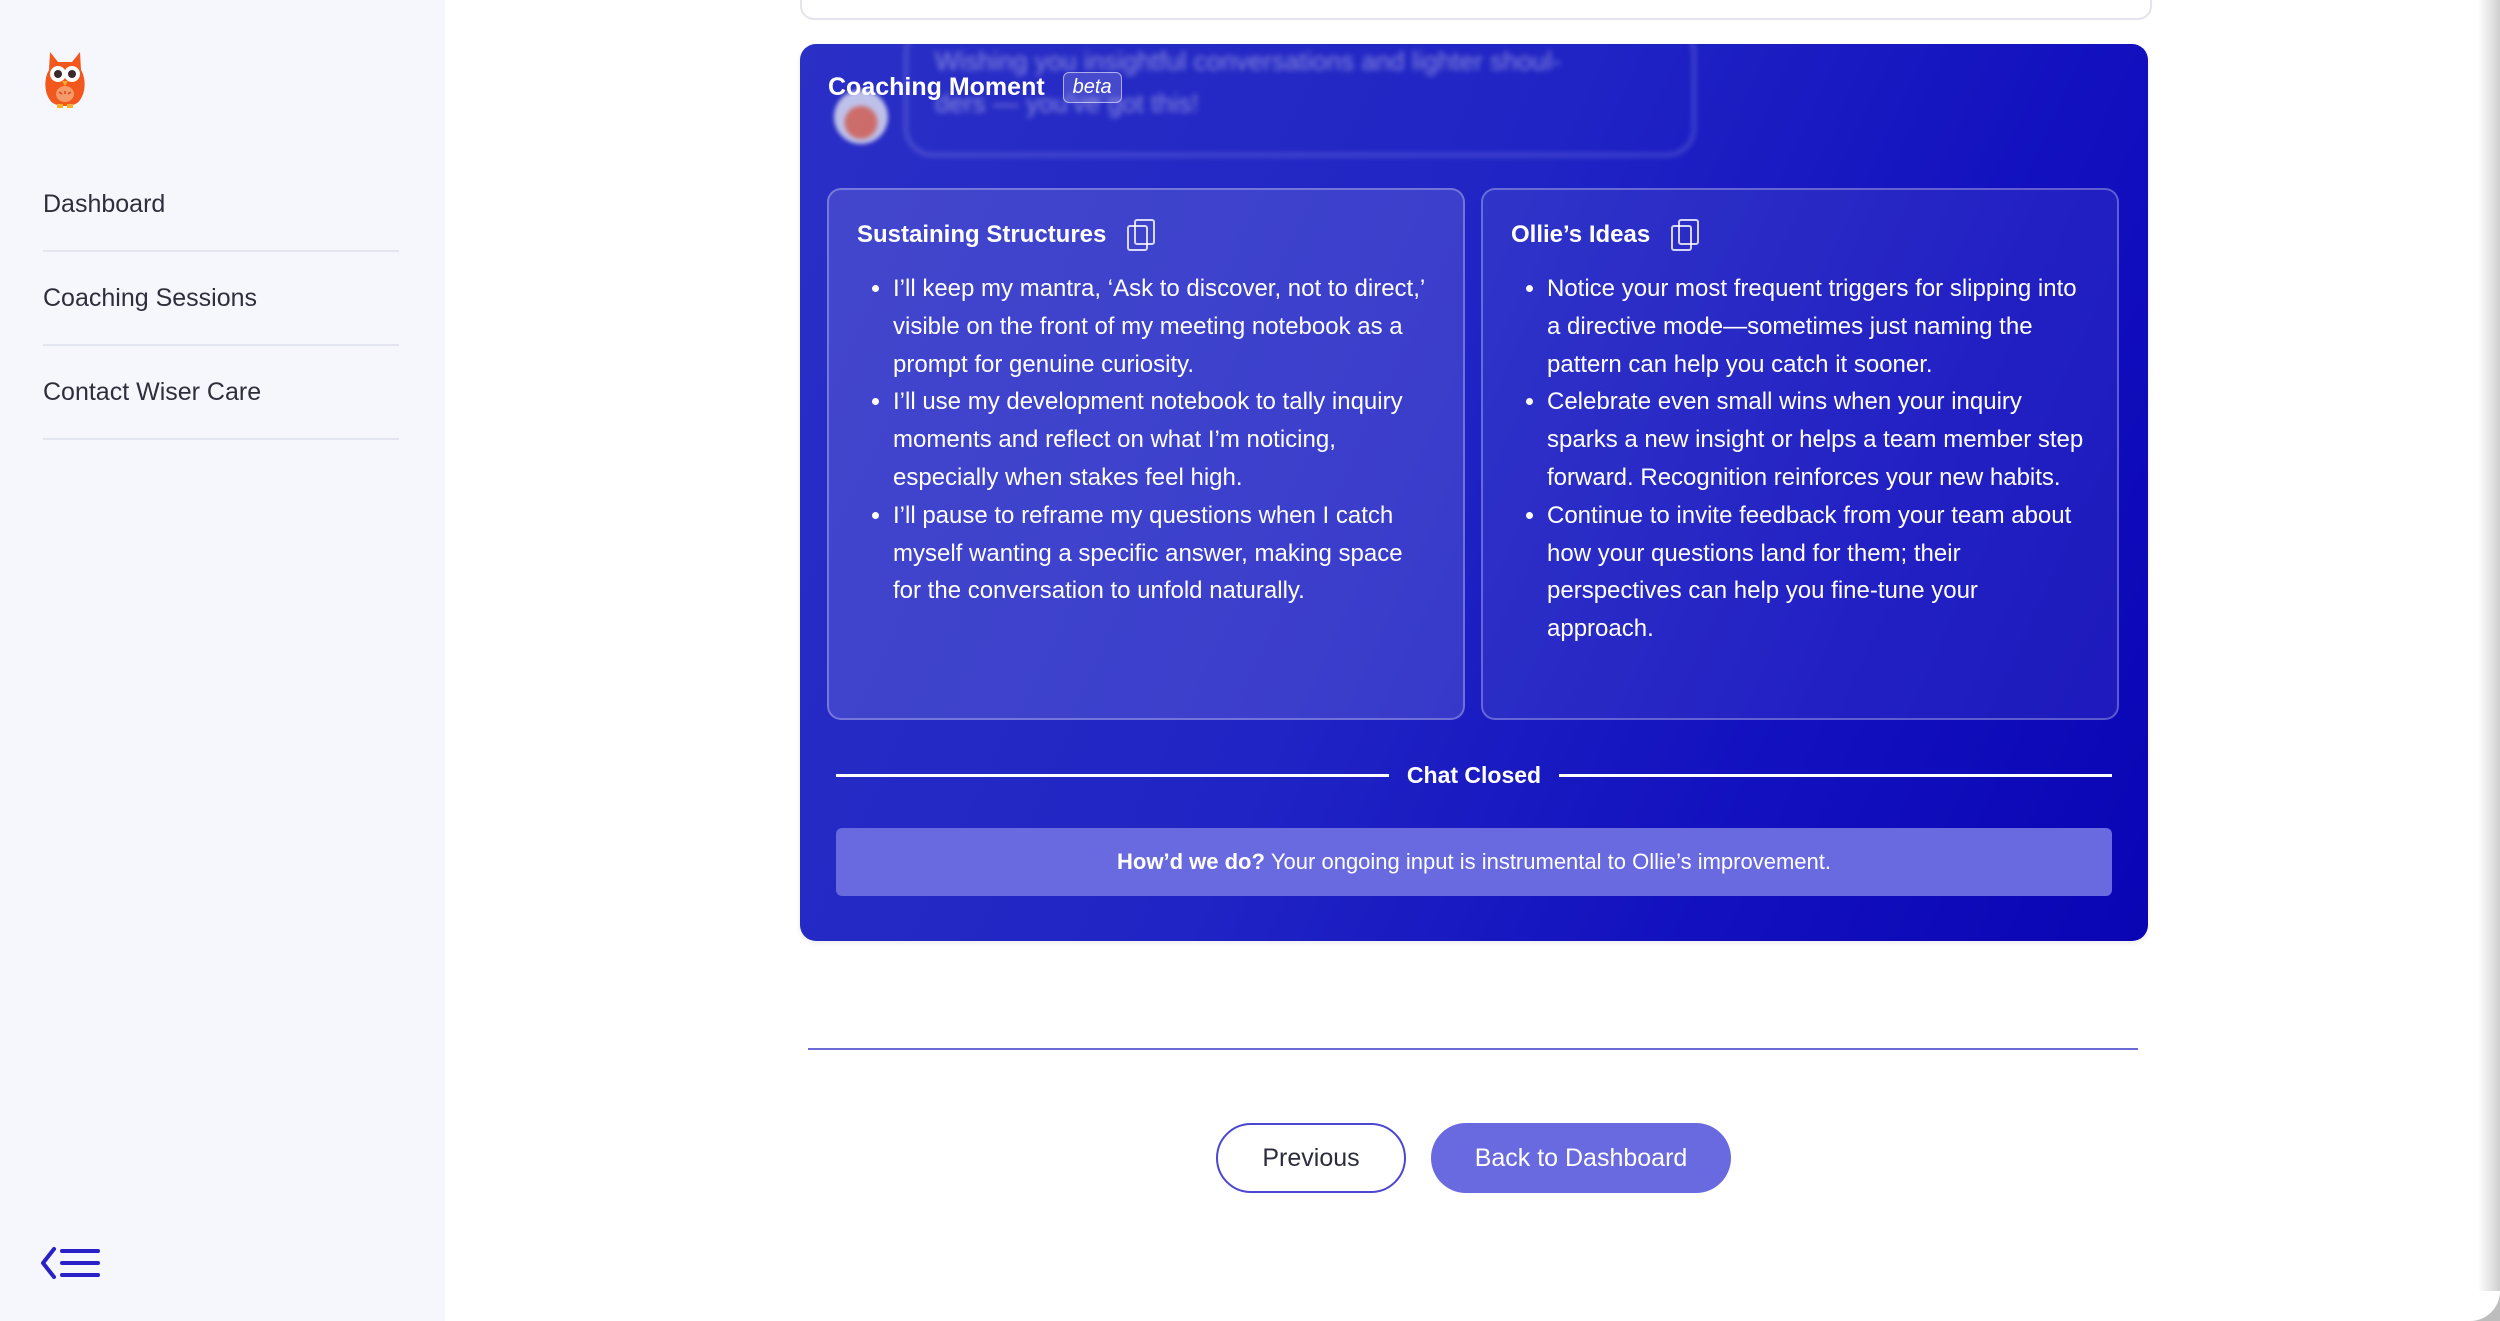 This screenshot has width=2500, height=1321. What do you see at coordinates (1311, 1158) in the screenshot?
I see `previous-button: Previous` at bounding box center [1311, 1158].